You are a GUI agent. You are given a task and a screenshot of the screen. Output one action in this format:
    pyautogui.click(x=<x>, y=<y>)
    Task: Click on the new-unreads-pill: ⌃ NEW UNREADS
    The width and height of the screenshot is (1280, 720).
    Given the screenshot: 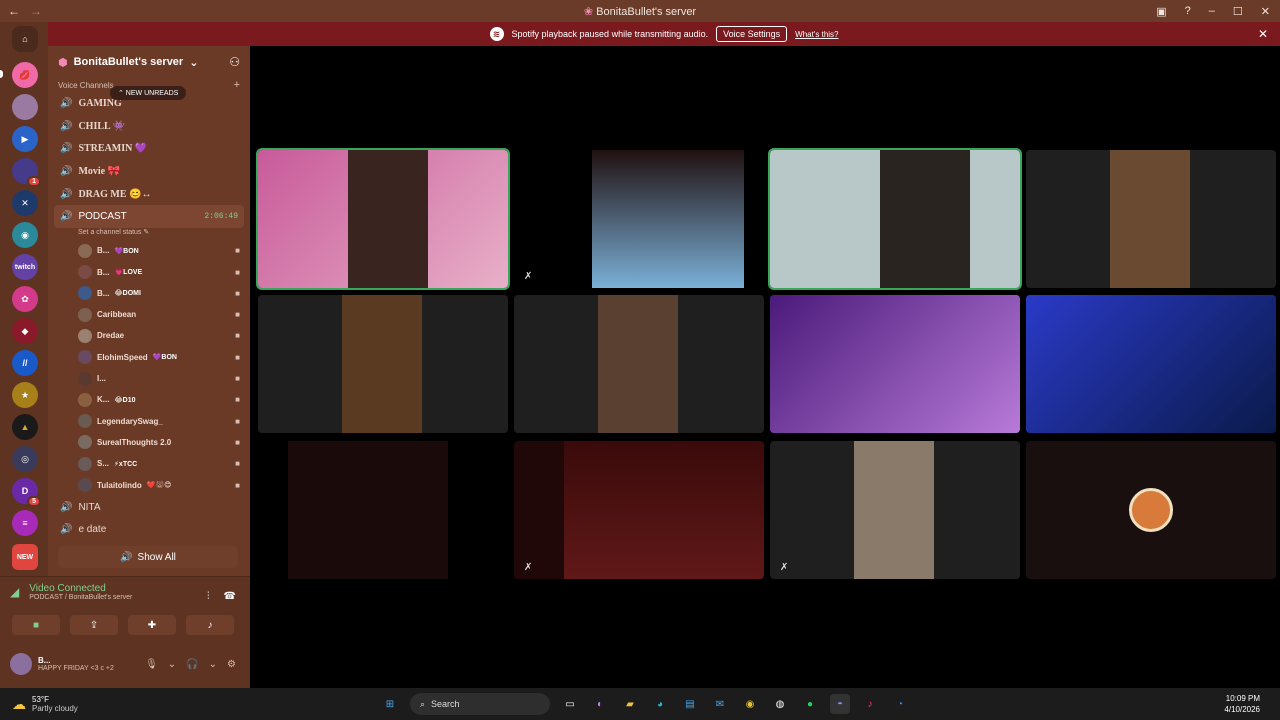 What is the action you would take?
    pyautogui.click(x=148, y=93)
    